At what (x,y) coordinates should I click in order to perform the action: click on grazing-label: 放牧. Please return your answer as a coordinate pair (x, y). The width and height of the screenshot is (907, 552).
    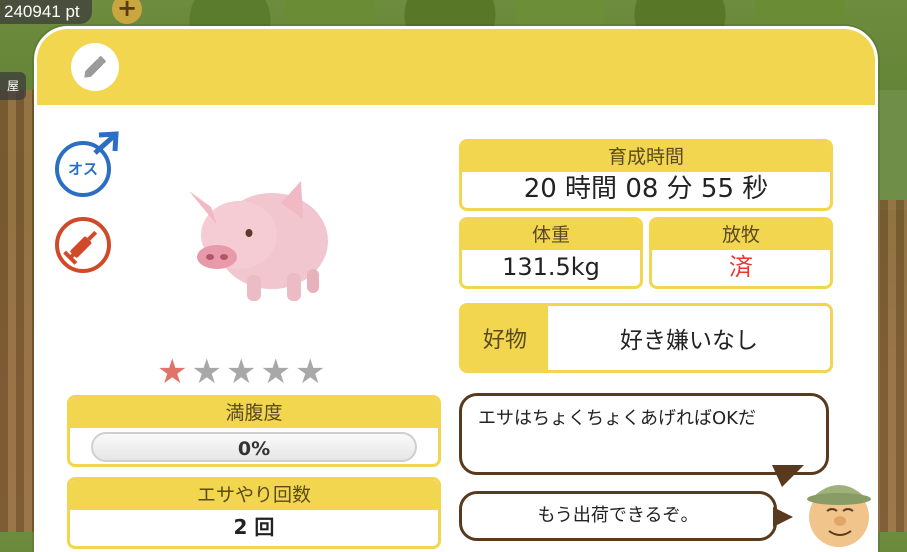
    Looking at the image, I should click on (741, 235).